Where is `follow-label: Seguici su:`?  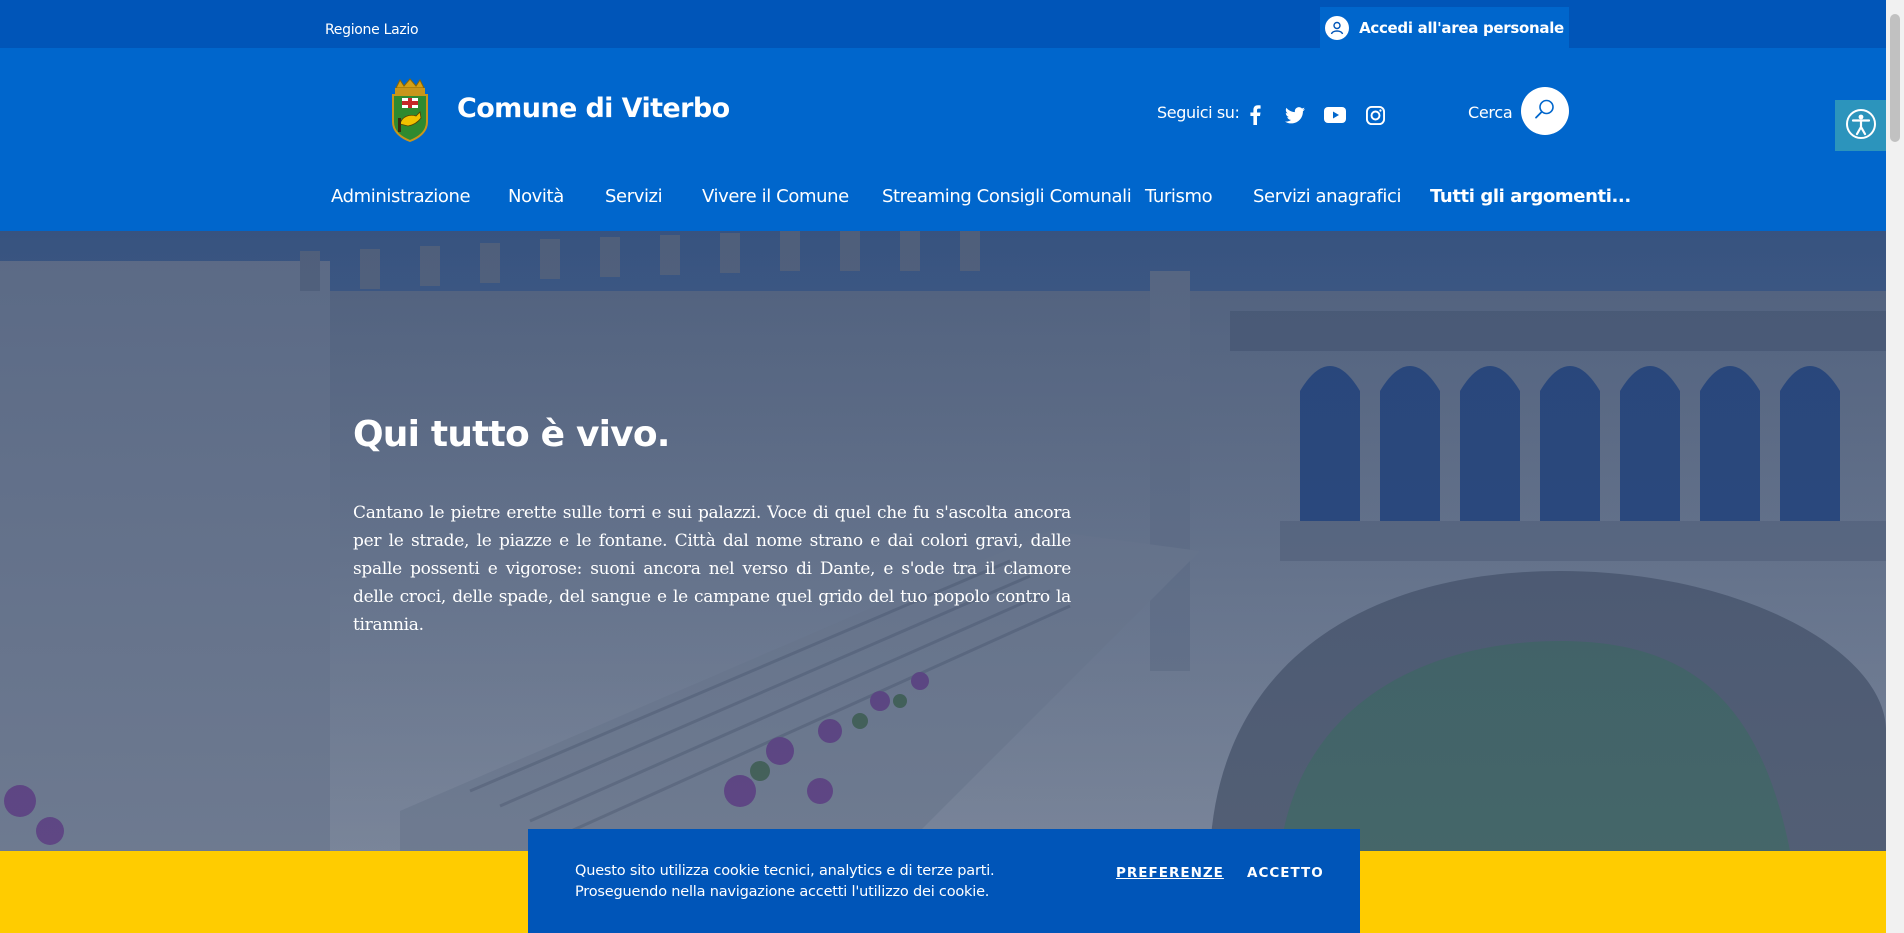 follow-label: Seguici su: is located at coordinates (1198, 112).